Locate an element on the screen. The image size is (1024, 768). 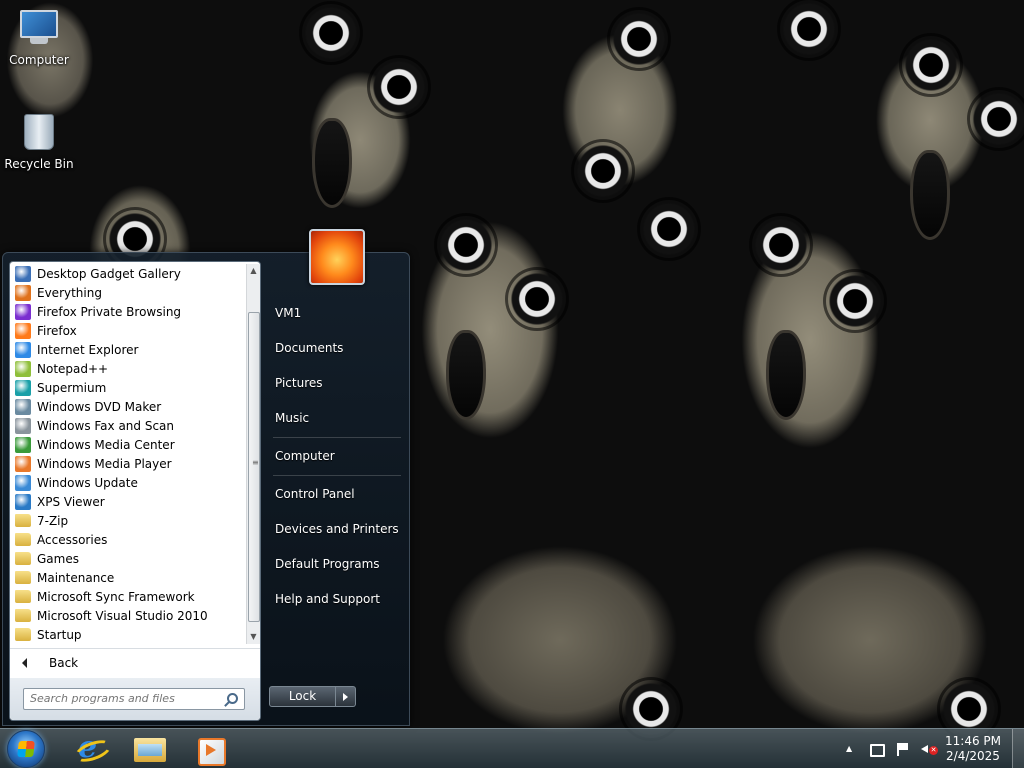
program-label: Windows Media Center is located at coordinates (106, 444).